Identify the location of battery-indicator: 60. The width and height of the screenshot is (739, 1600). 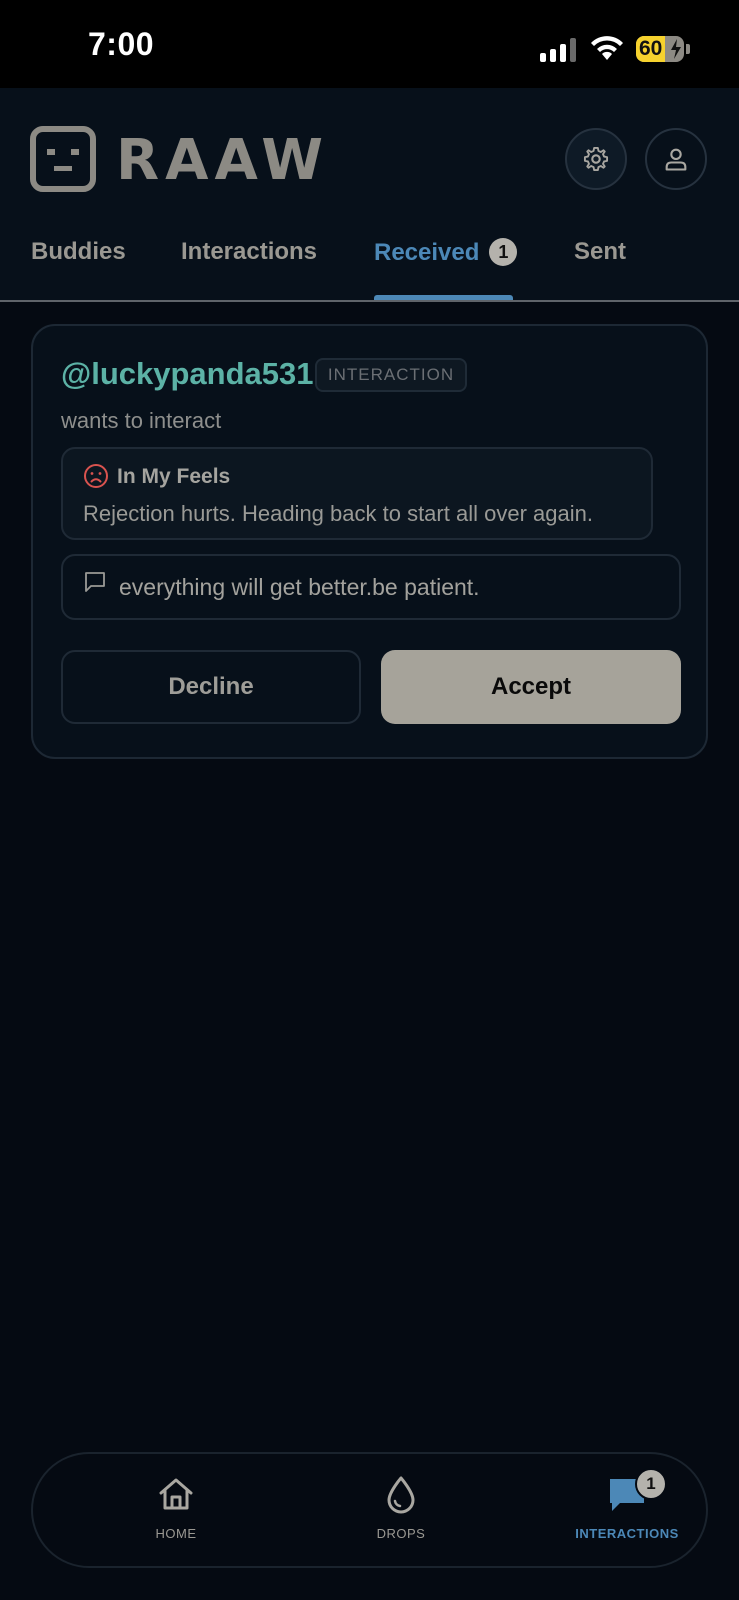
(660, 49).